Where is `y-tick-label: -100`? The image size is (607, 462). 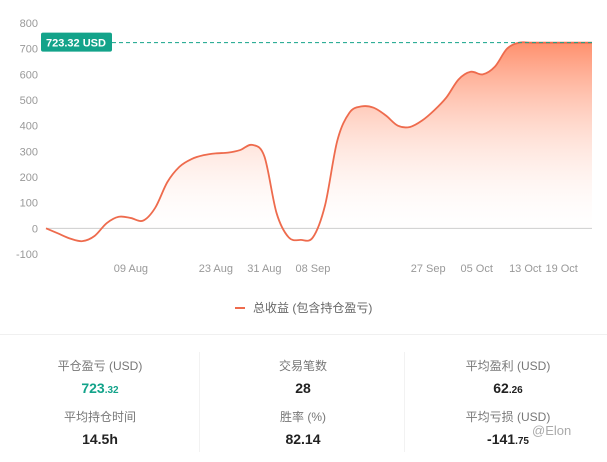
y-tick-label: -100 is located at coordinates (27, 255).